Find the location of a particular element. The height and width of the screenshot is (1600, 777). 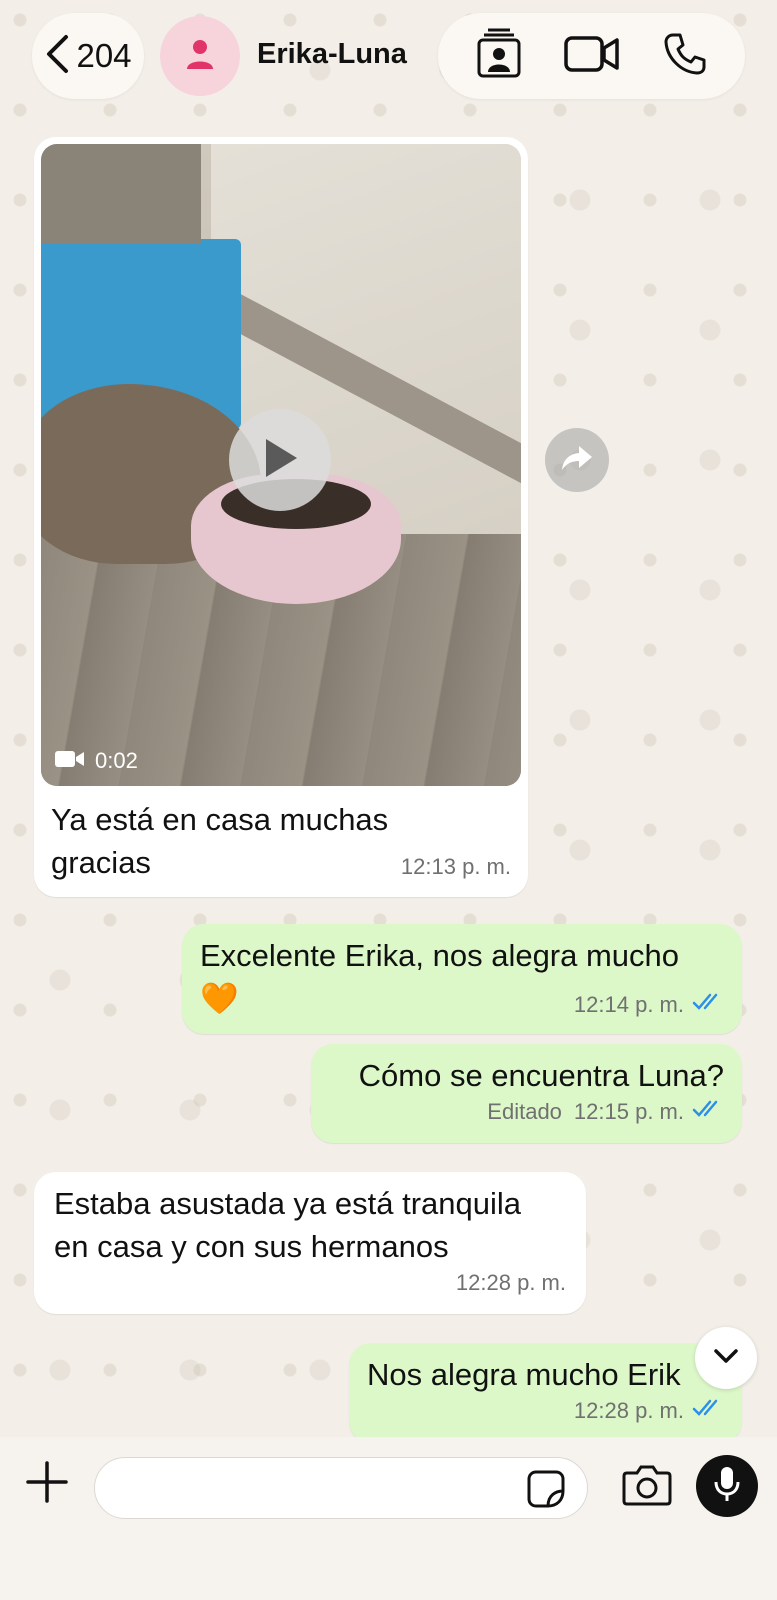

forward-icon is located at coordinates (577, 460).